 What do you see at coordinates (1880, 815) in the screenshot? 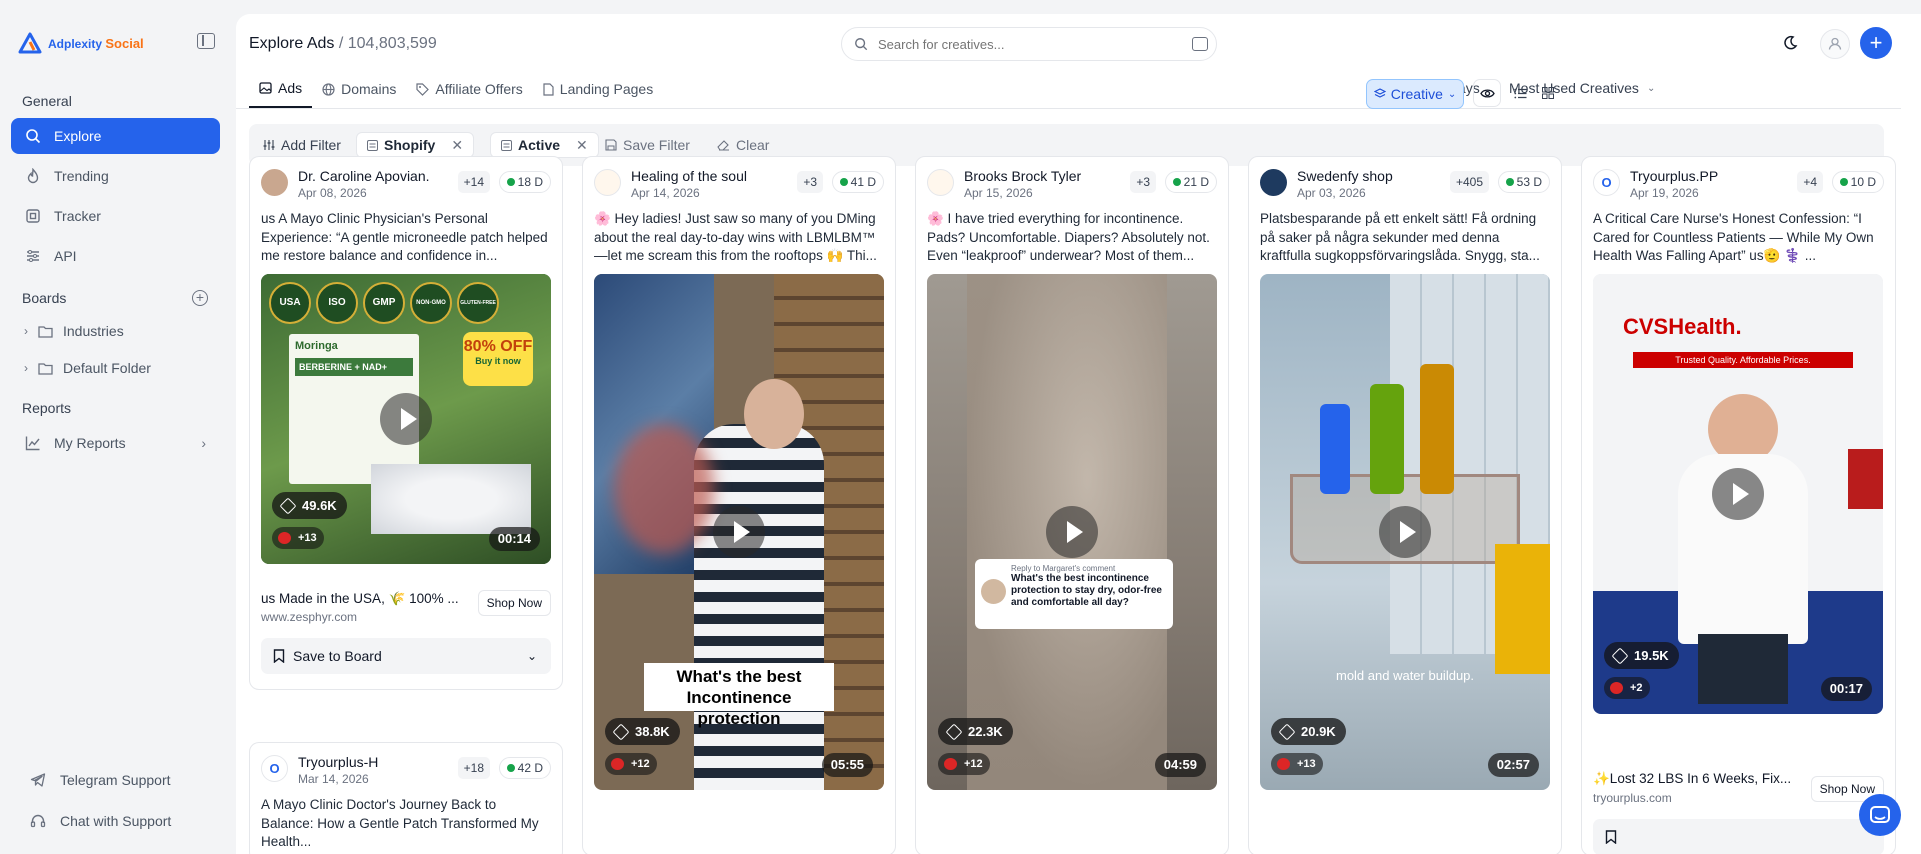
I see `chat-widget-button` at bounding box center [1880, 815].